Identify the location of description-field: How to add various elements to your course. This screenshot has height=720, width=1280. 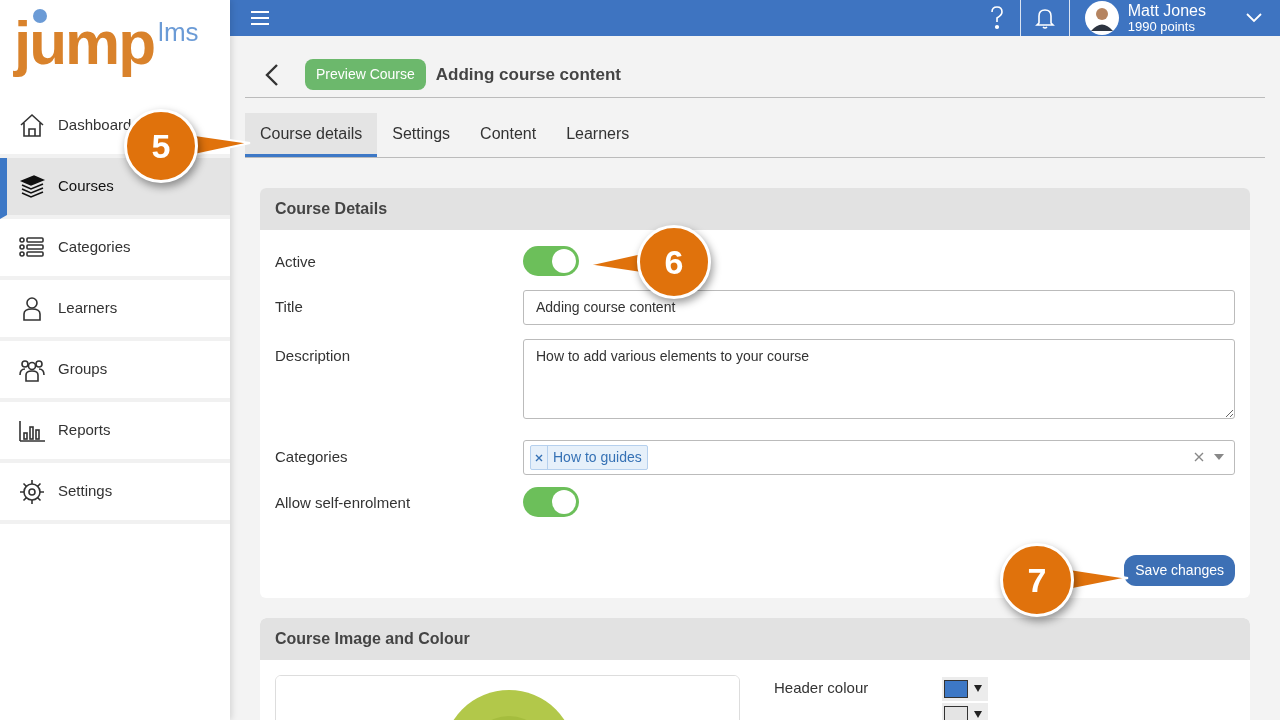
(879, 379).